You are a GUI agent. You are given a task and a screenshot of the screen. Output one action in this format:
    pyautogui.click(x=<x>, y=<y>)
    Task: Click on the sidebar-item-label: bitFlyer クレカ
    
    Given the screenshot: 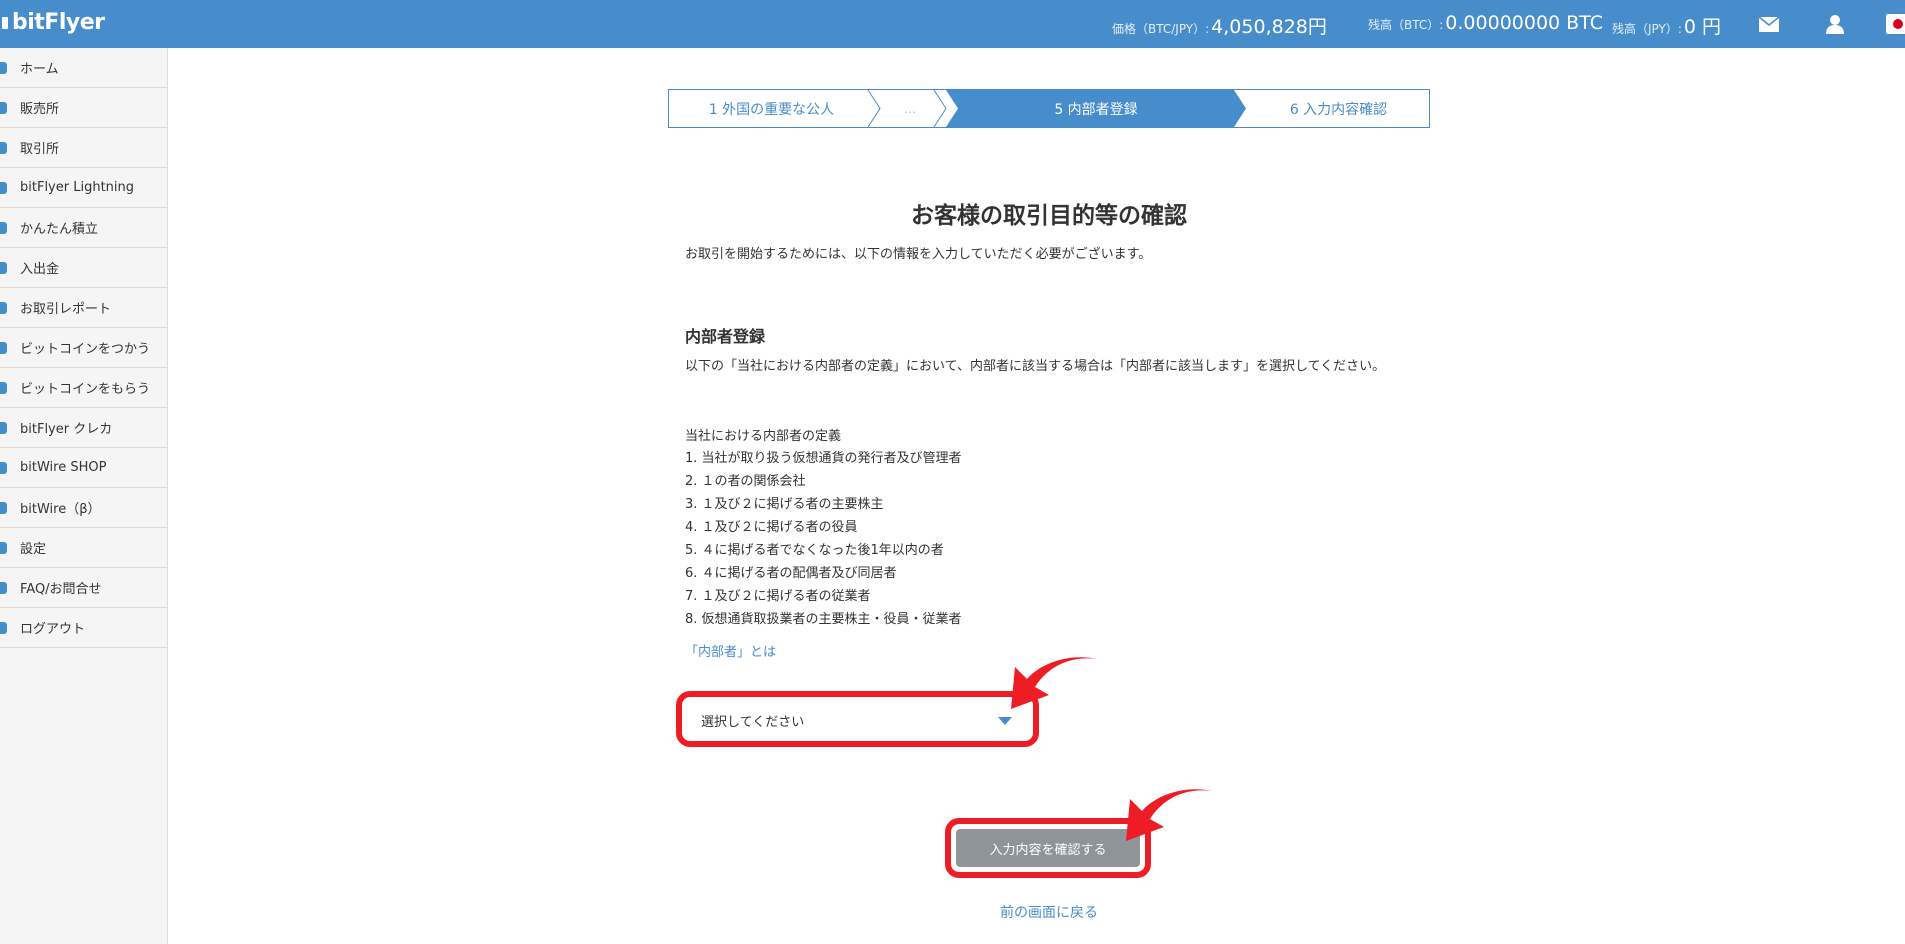 What is the action you would take?
    pyautogui.click(x=66, y=429)
    